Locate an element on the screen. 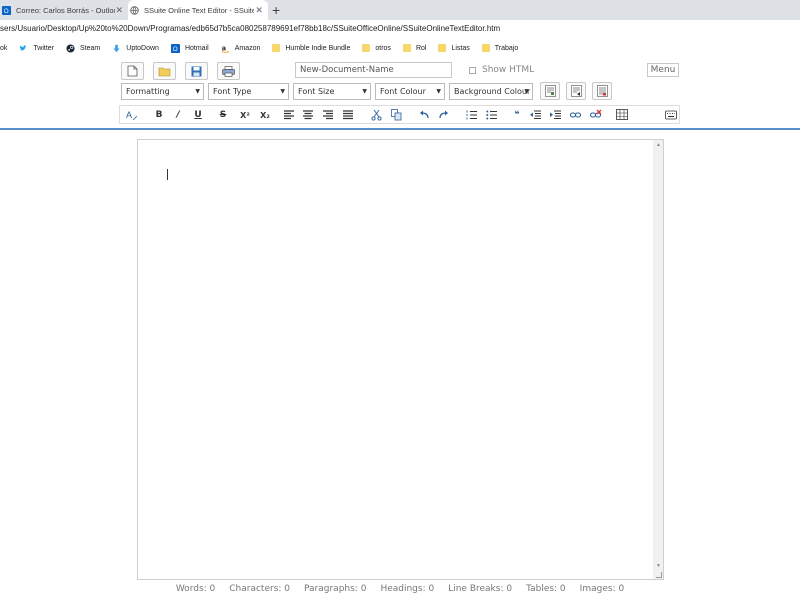  svg-text: A is located at coordinates (129, 115).